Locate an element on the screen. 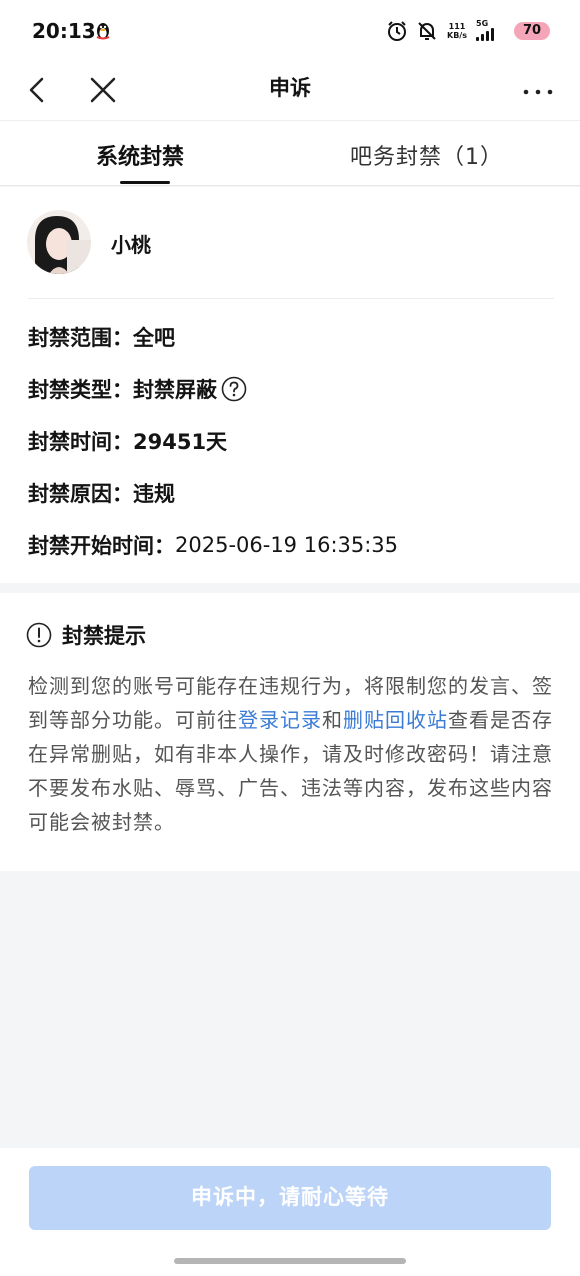 Image resolution: width=580 pixels, height=1276 pixels. more-options-icon is located at coordinates (538, 90).